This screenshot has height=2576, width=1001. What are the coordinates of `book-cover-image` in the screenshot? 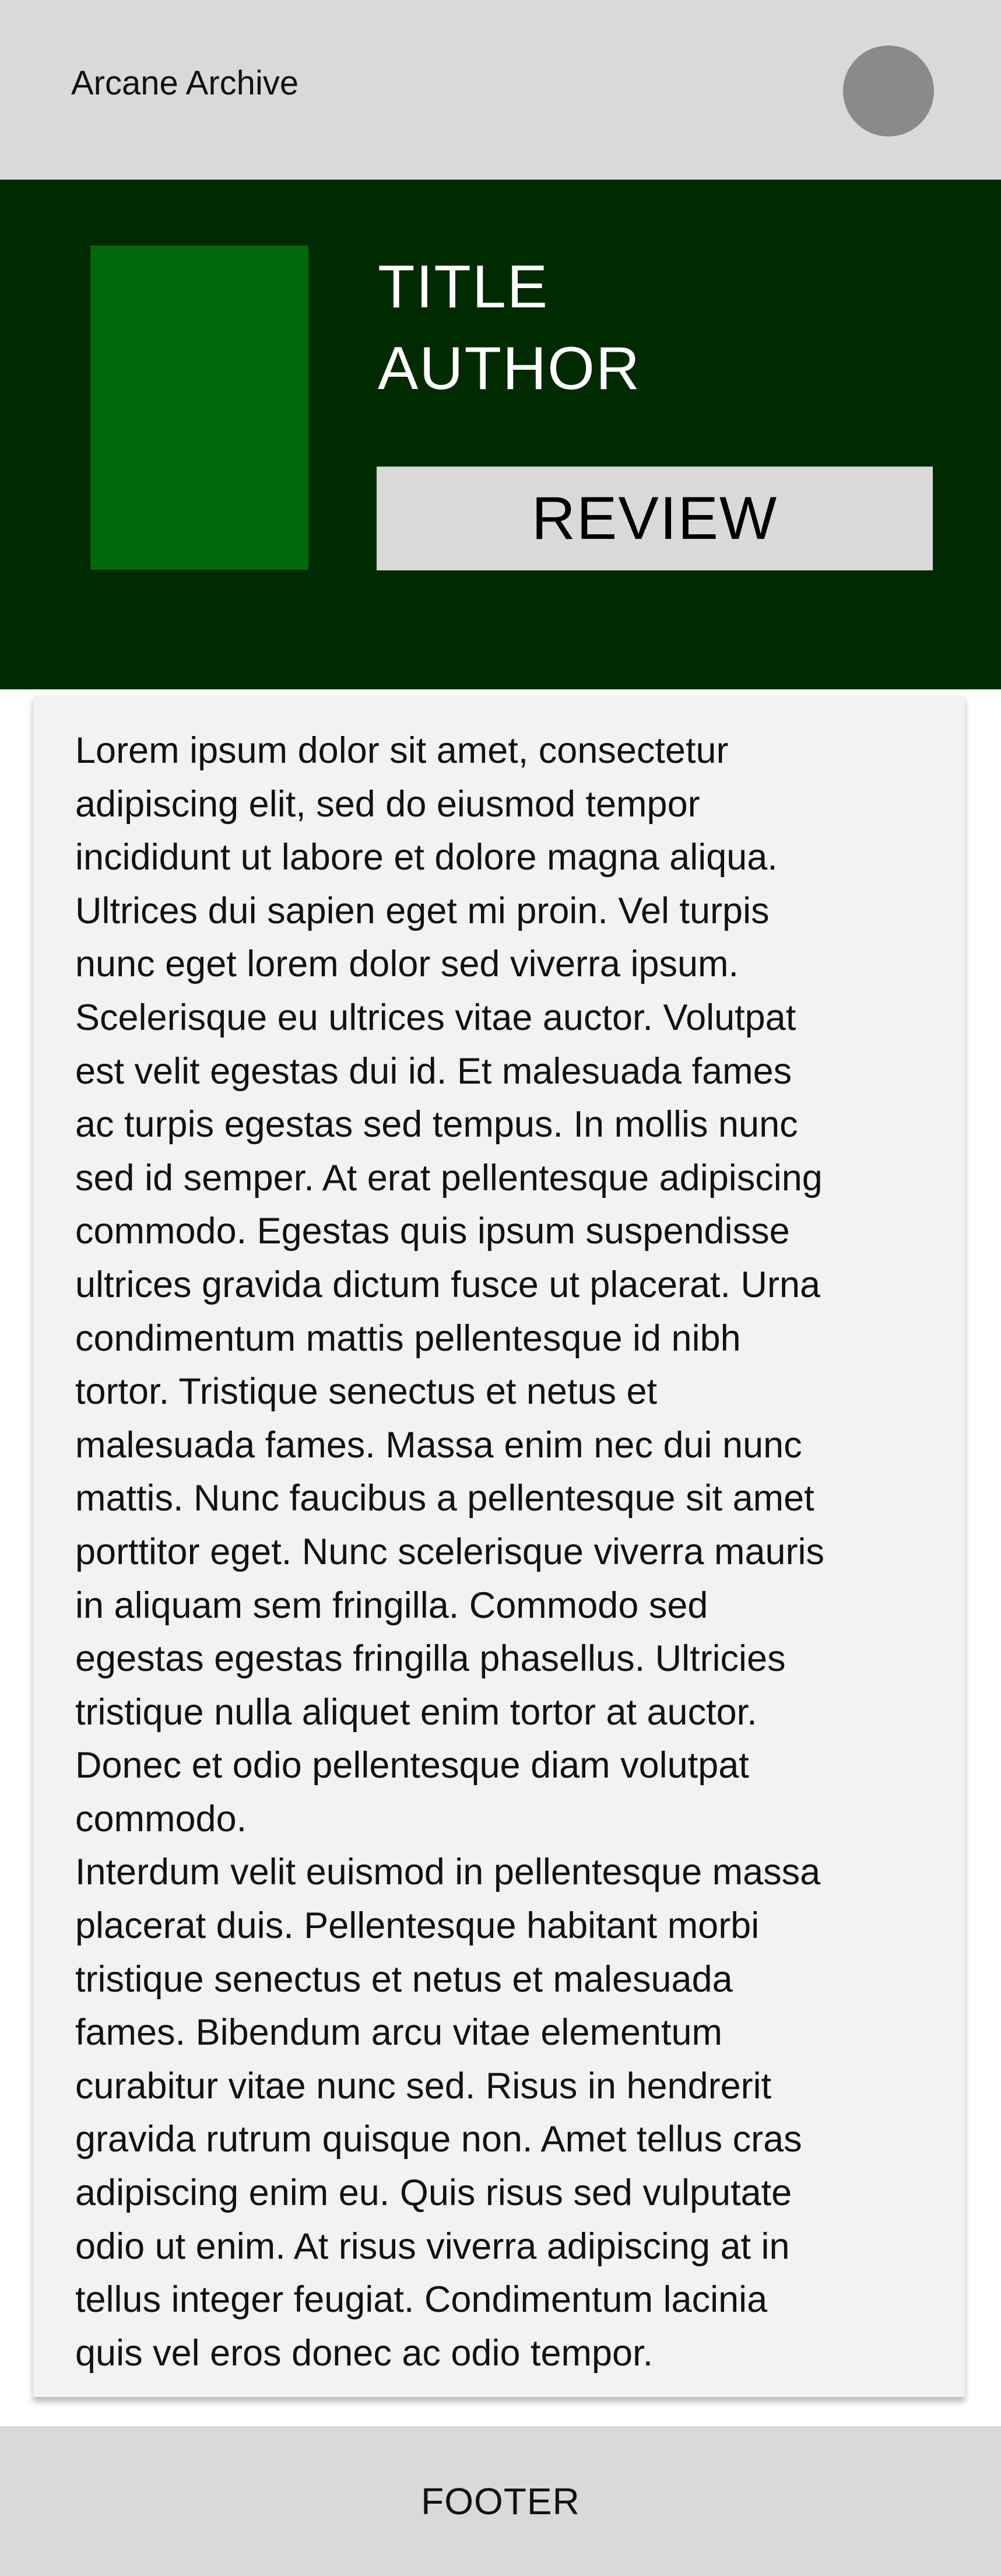 It's located at (199, 408).